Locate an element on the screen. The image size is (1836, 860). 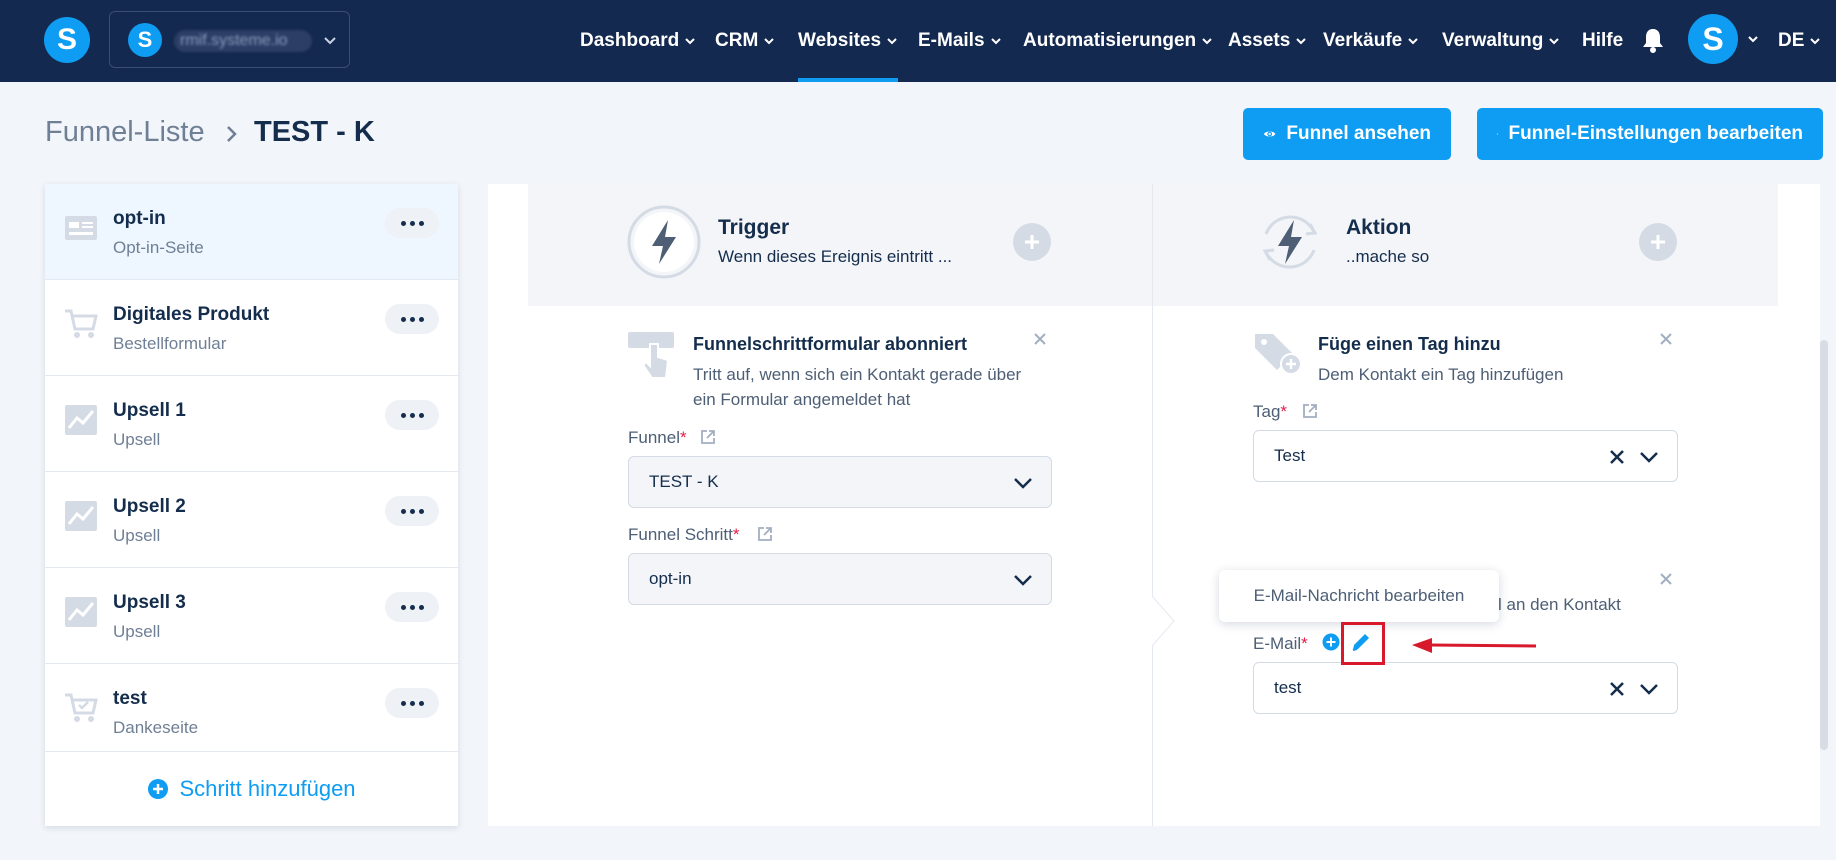
funnel-step-item: test Dankeseite is located at coordinates (251, 708).